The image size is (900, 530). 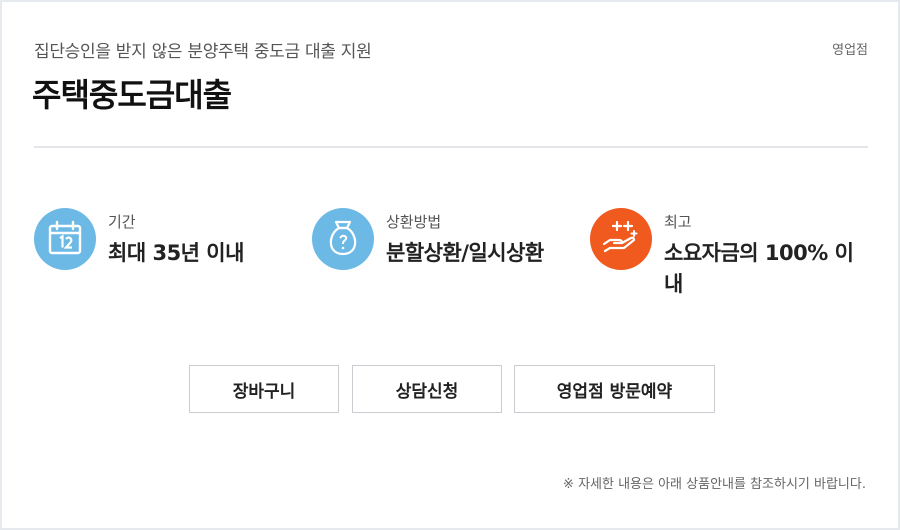 I want to click on info-repayment-value: 분할상환/일시상환, so click(x=465, y=253).